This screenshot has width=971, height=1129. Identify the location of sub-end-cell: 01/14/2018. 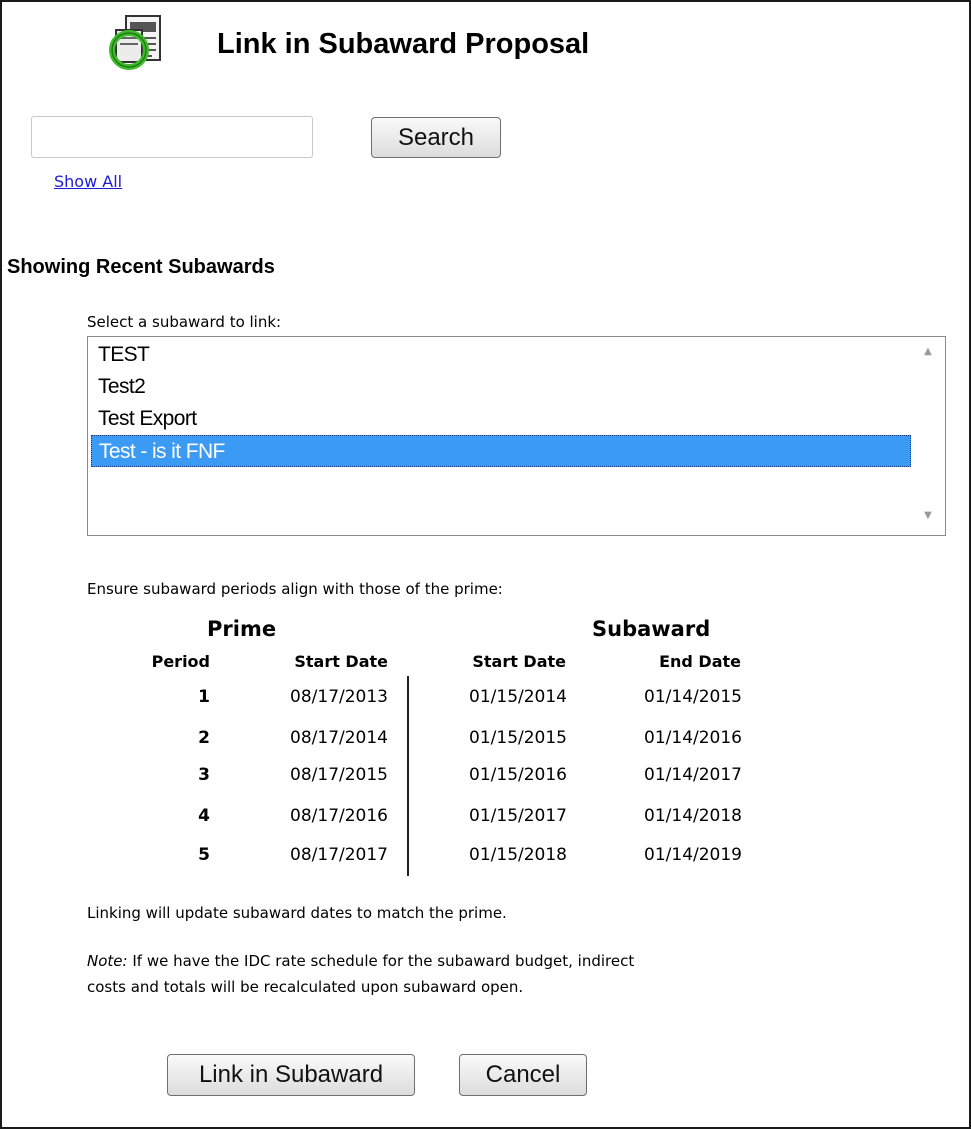
(693, 816).